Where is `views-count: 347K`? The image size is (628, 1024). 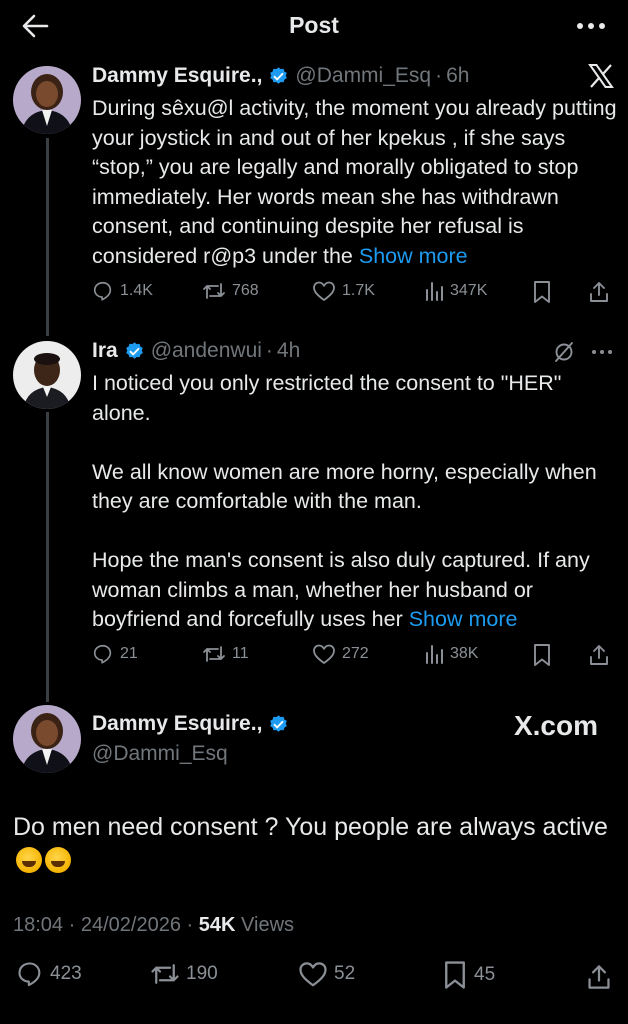
views-count: 347K is located at coordinates (469, 290).